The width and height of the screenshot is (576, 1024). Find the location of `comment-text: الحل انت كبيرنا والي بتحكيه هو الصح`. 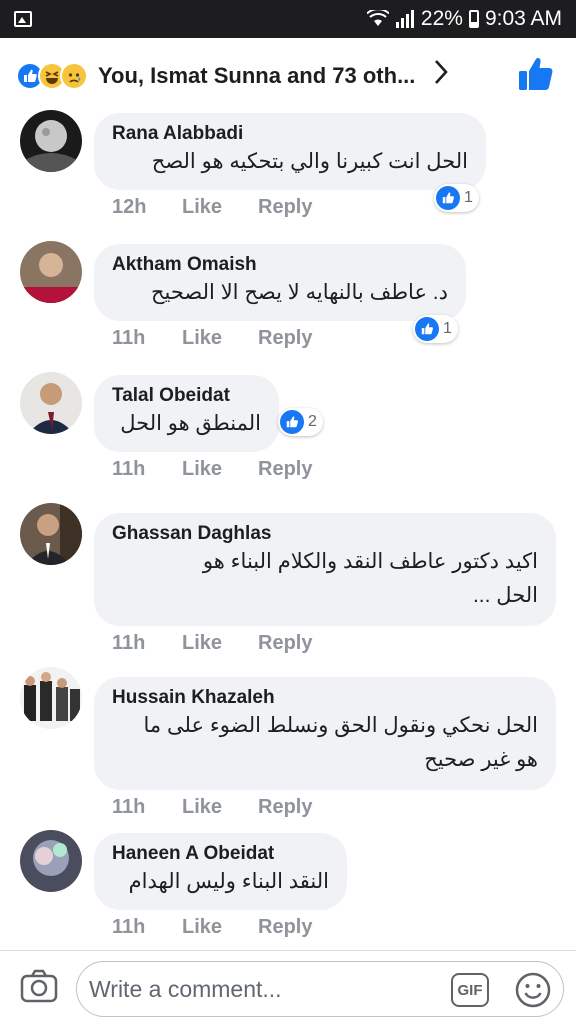

comment-text: الحل انت كبيرنا والي بتحكيه هو الصح is located at coordinates (309, 161).